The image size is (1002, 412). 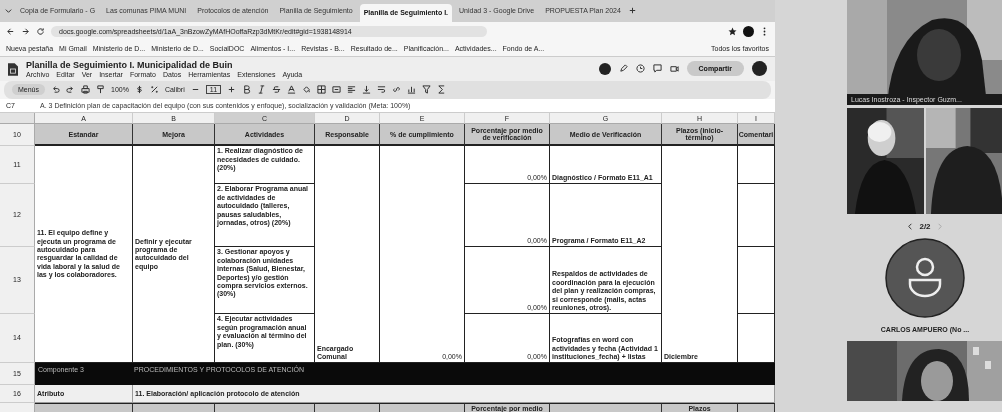 What do you see at coordinates (674, 69) in the screenshot?
I see `camera-icon` at bounding box center [674, 69].